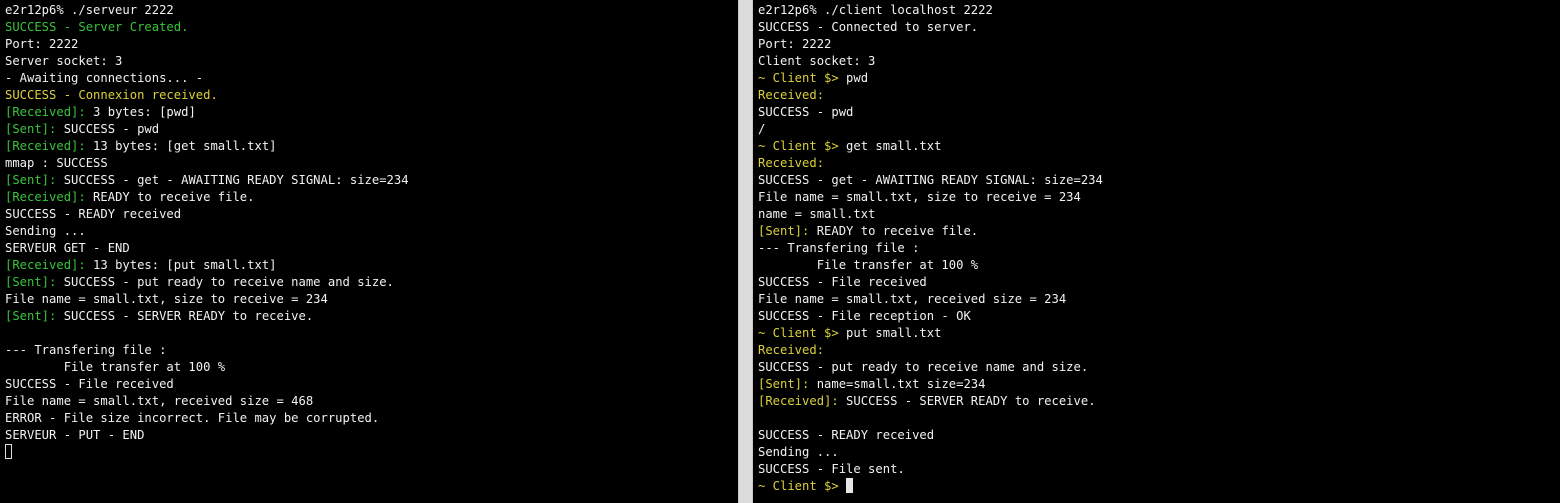  Describe the element at coordinates (795, 44) in the screenshot. I see `terminal-text-segment: Port: 2222` at that location.